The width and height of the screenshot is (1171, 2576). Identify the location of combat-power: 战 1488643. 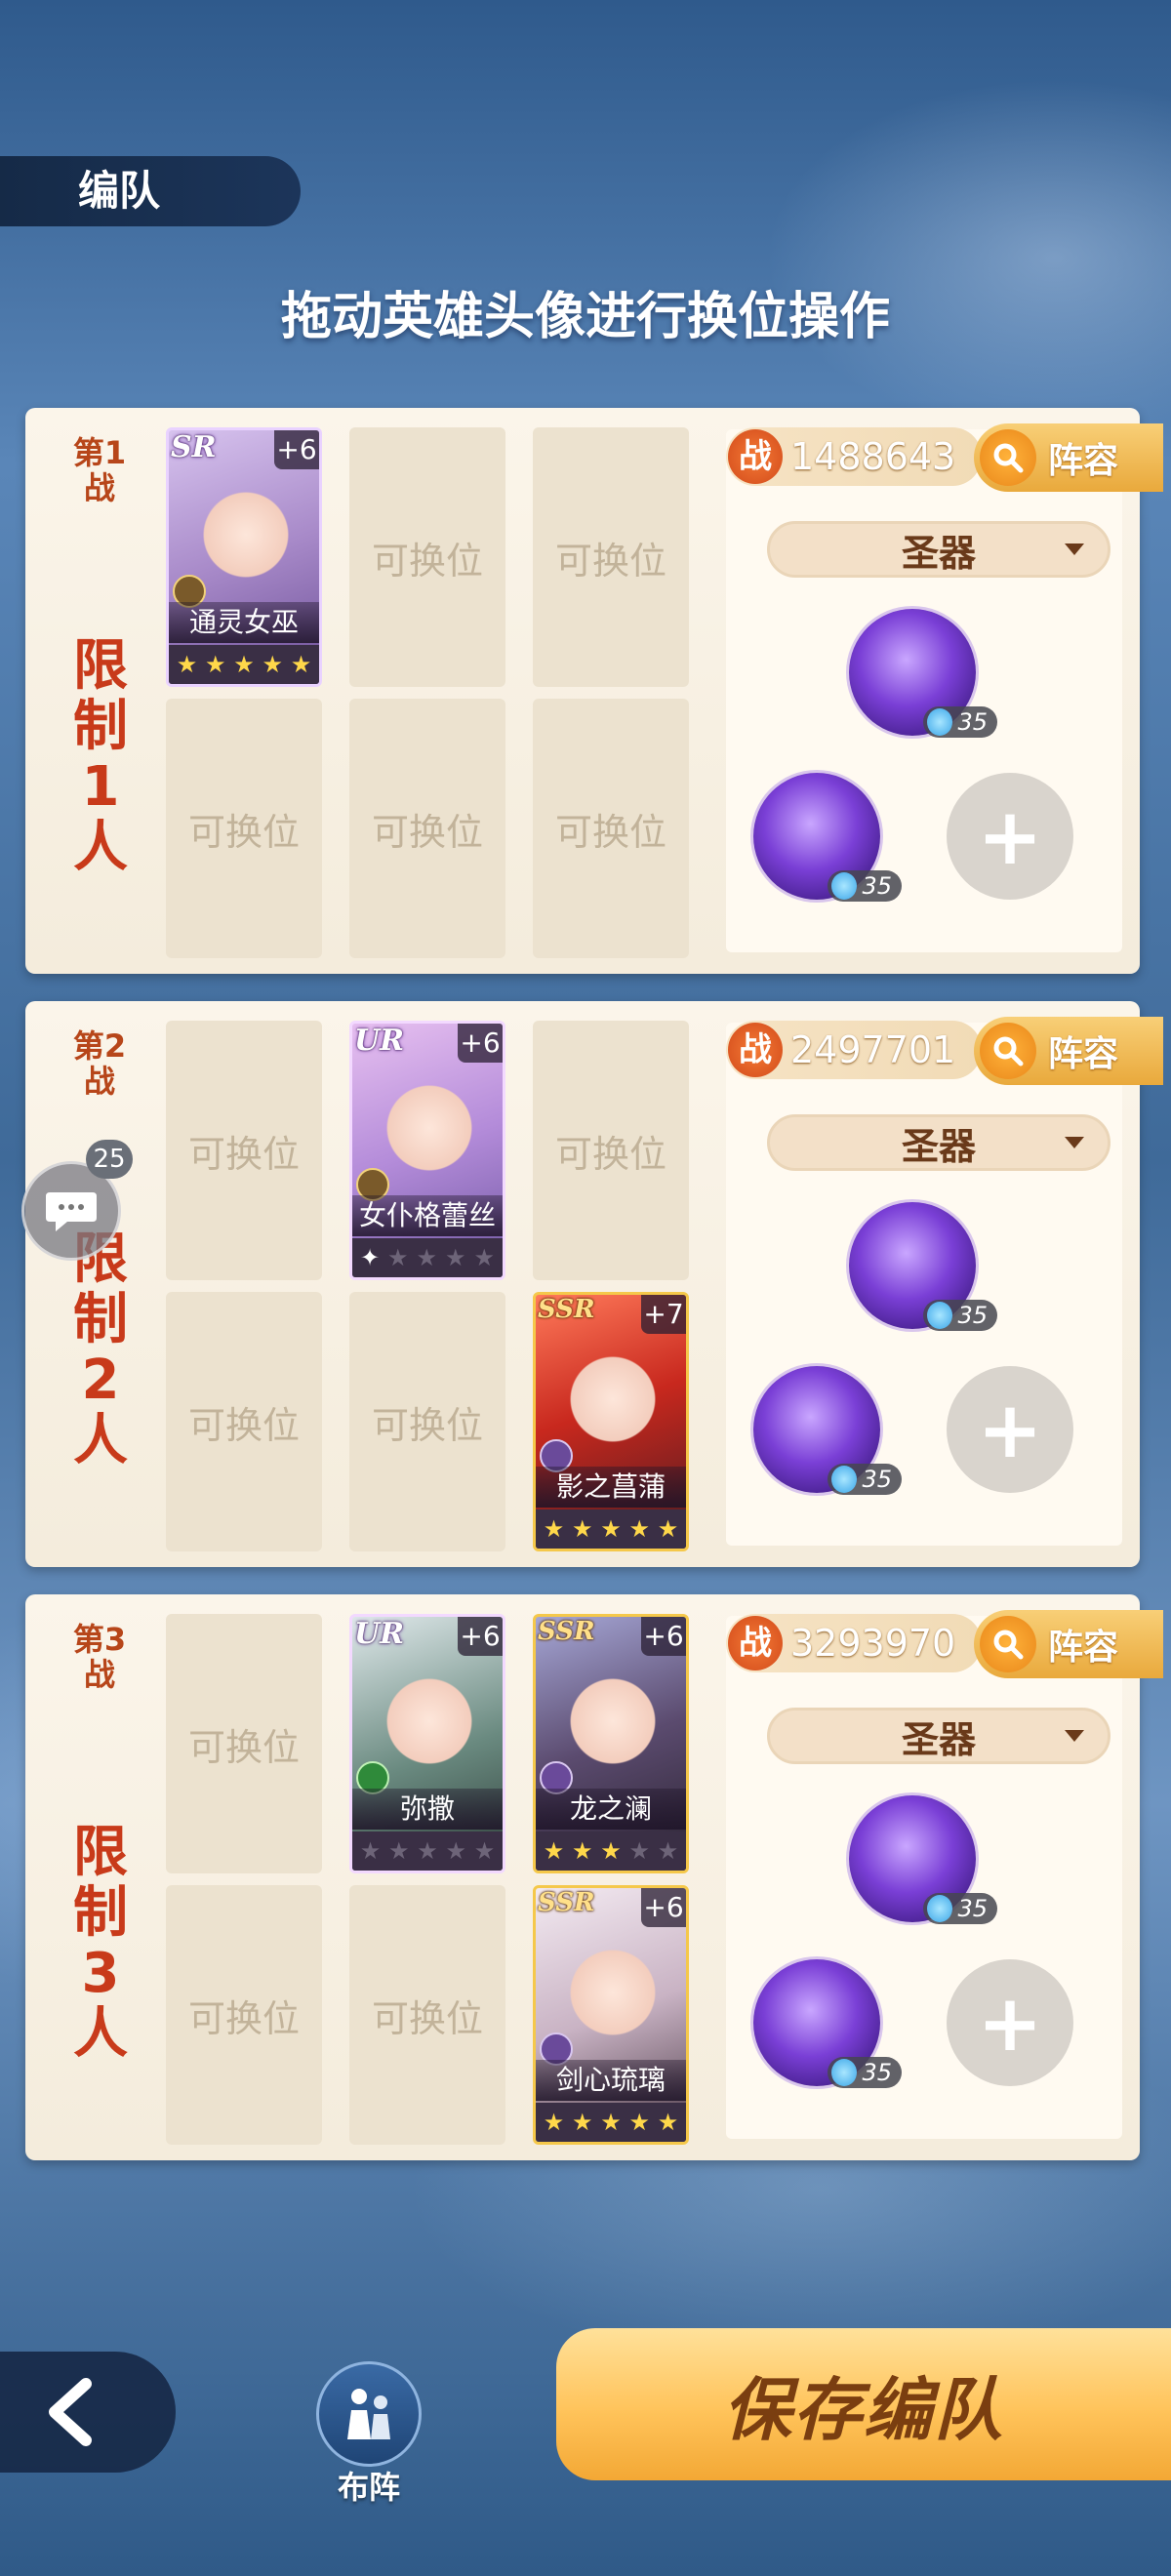
(854, 456).